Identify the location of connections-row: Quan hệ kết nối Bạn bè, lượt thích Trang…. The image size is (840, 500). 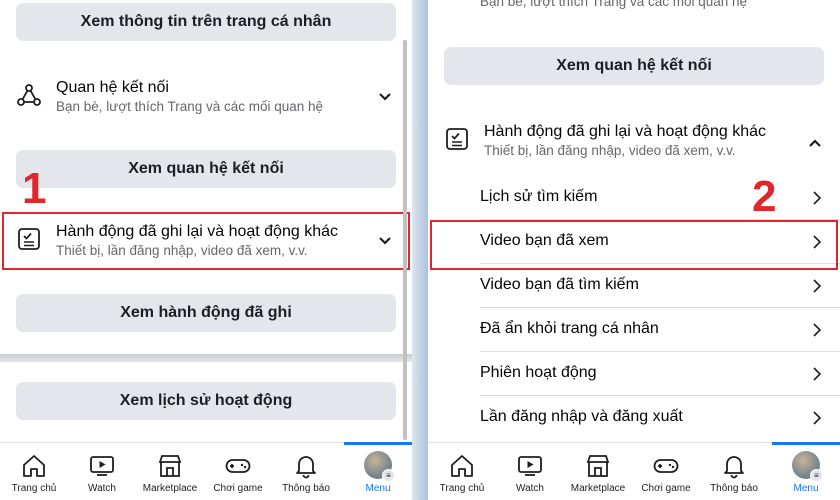
(206, 97).